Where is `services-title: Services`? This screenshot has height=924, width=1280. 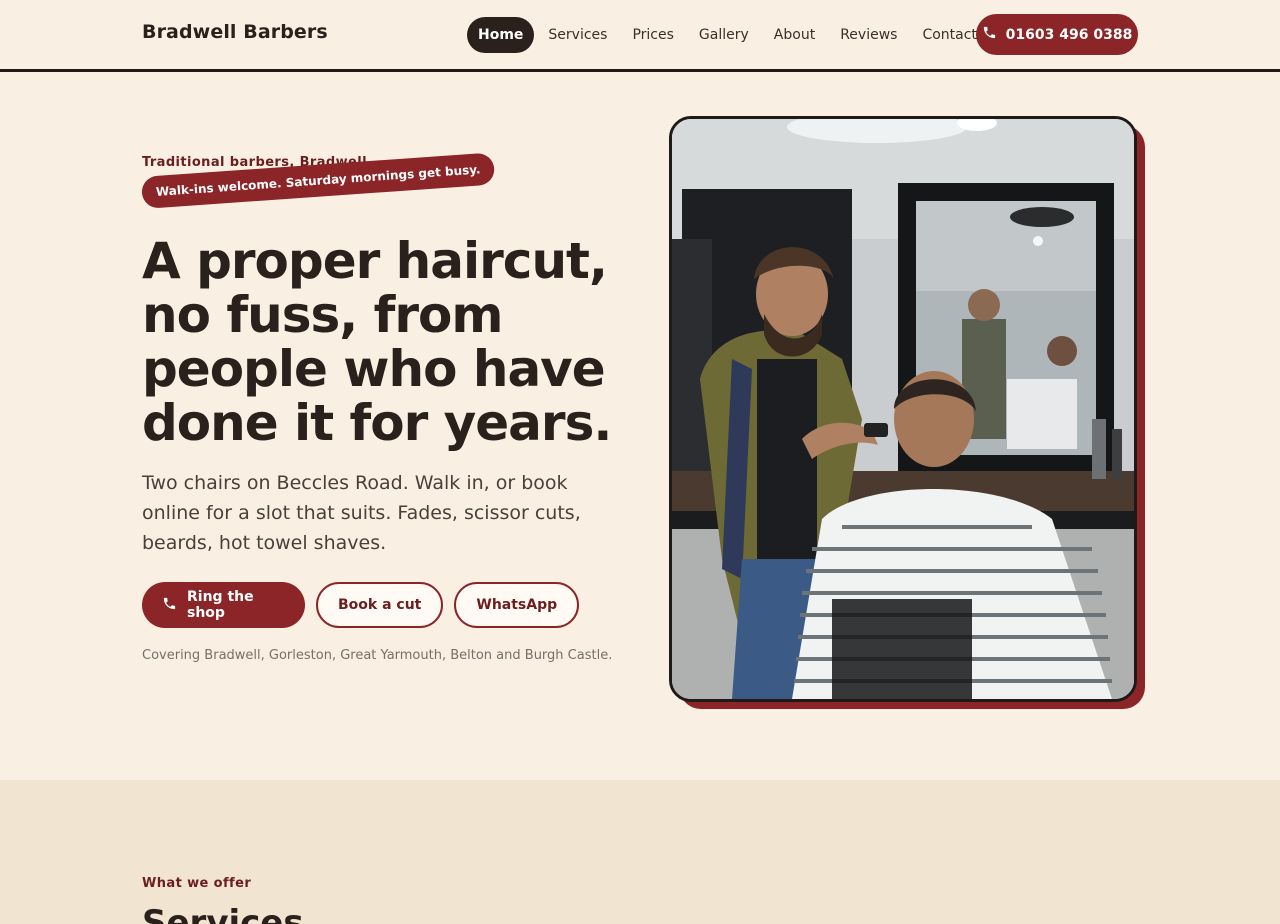
services-title: Services is located at coordinates (223, 913).